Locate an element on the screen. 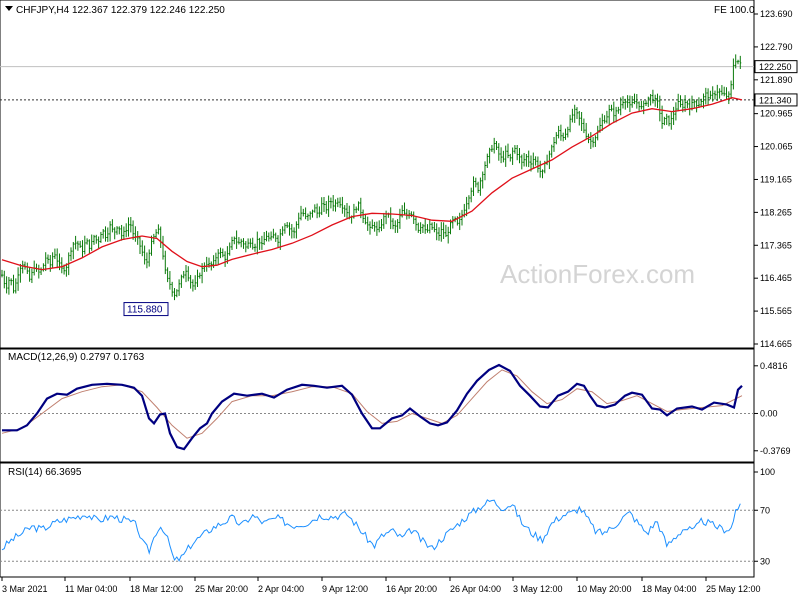 This screenshot has height=600, width=800. macd-tick-label: 0.00 is located at coordinates (769, 413).